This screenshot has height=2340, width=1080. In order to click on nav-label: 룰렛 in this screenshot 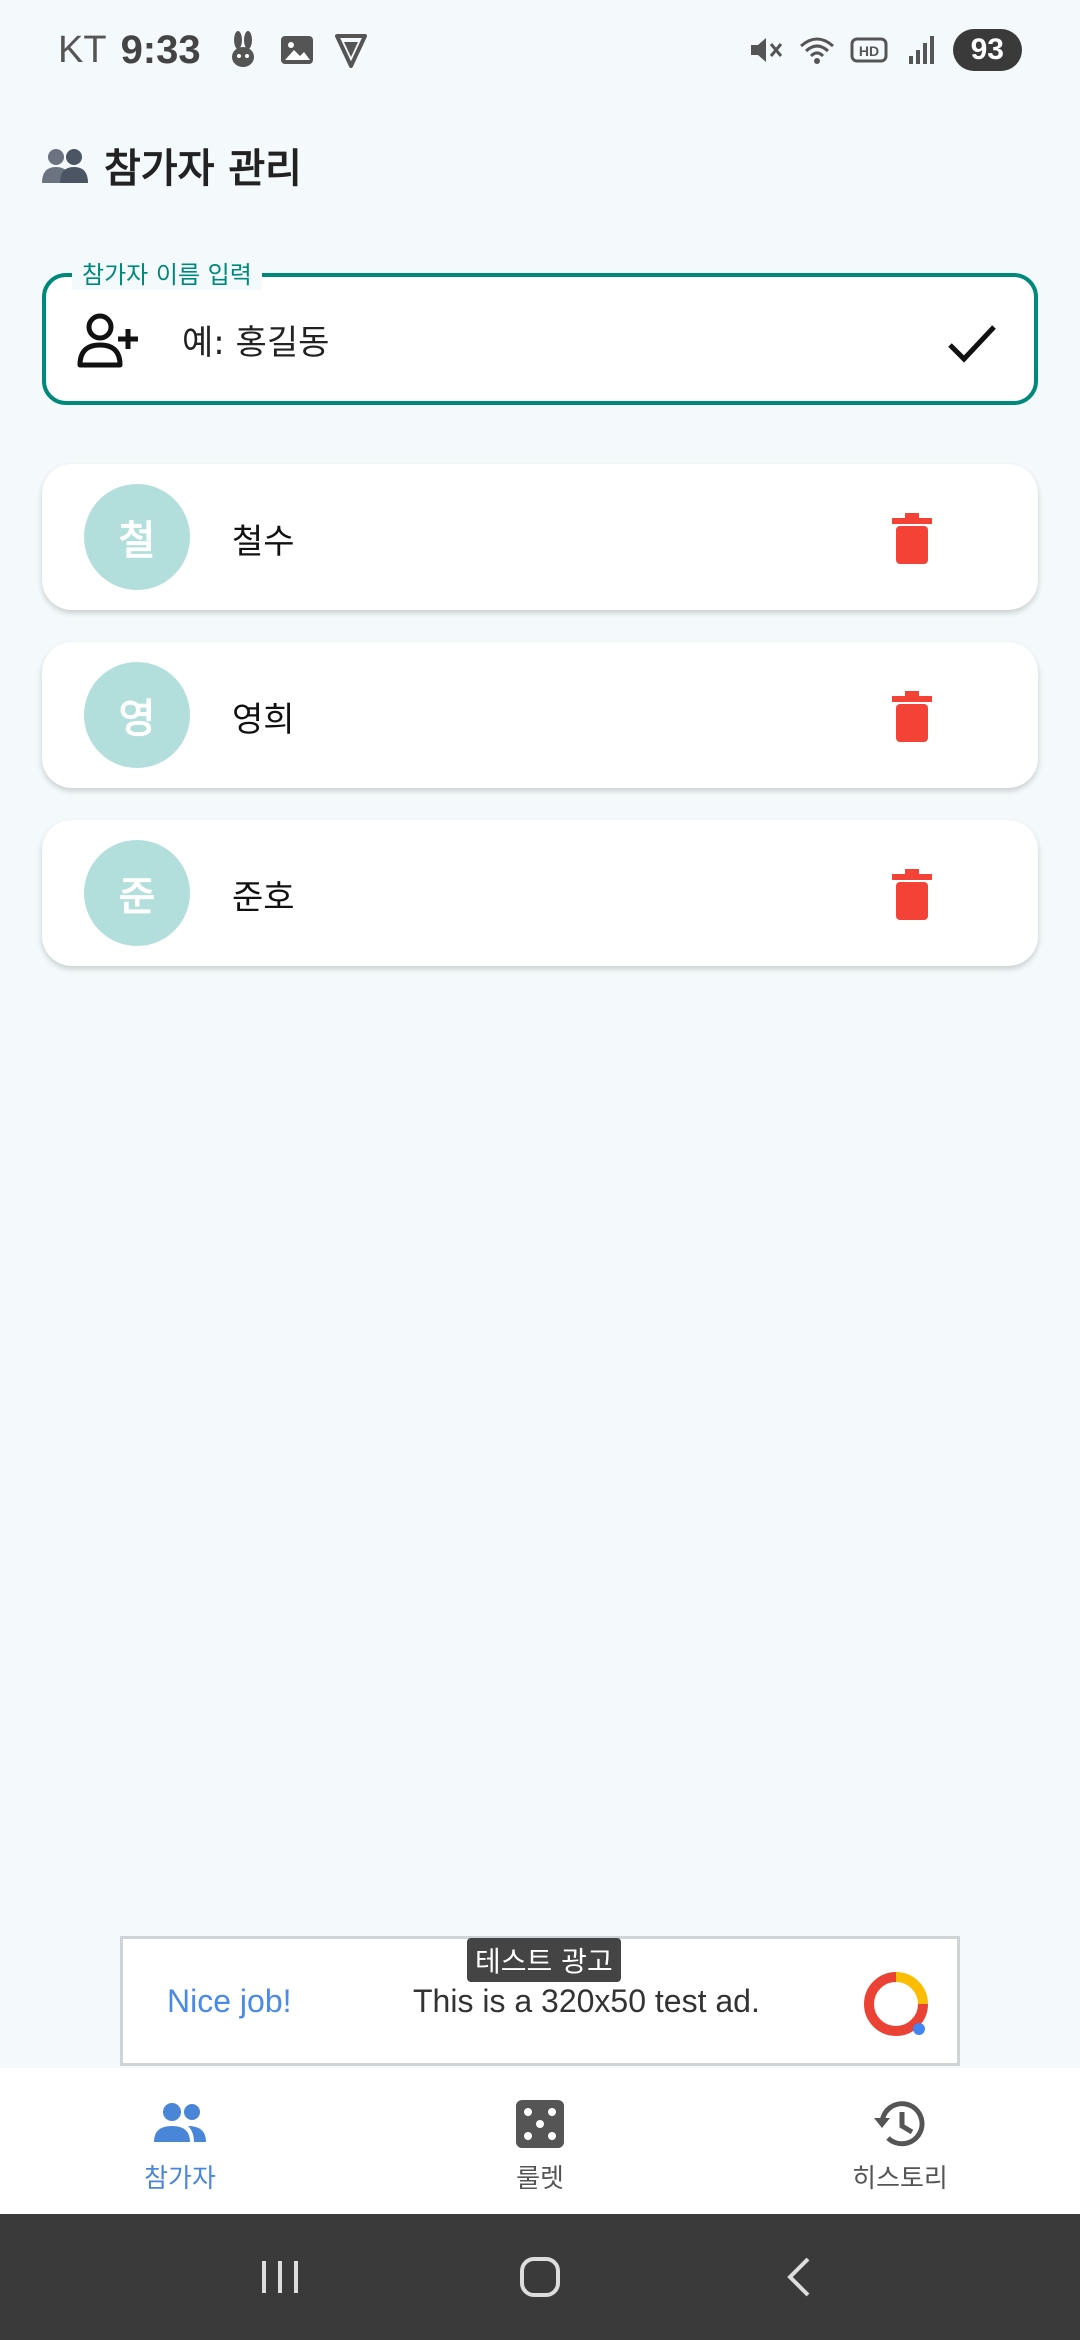, I will do `click(540, 2179)`.